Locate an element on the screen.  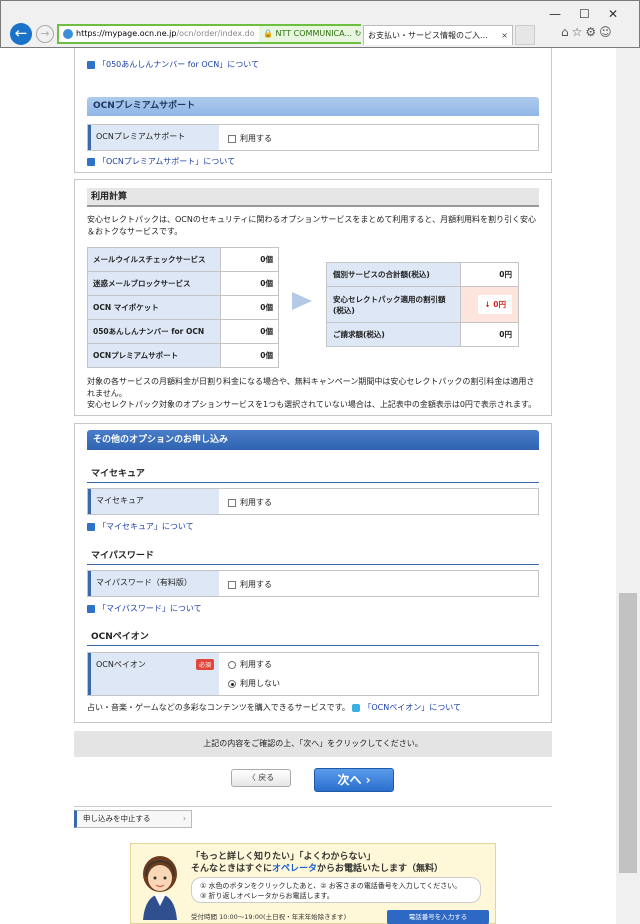
required-badge: 必須 is located at coordinates (204, 664).